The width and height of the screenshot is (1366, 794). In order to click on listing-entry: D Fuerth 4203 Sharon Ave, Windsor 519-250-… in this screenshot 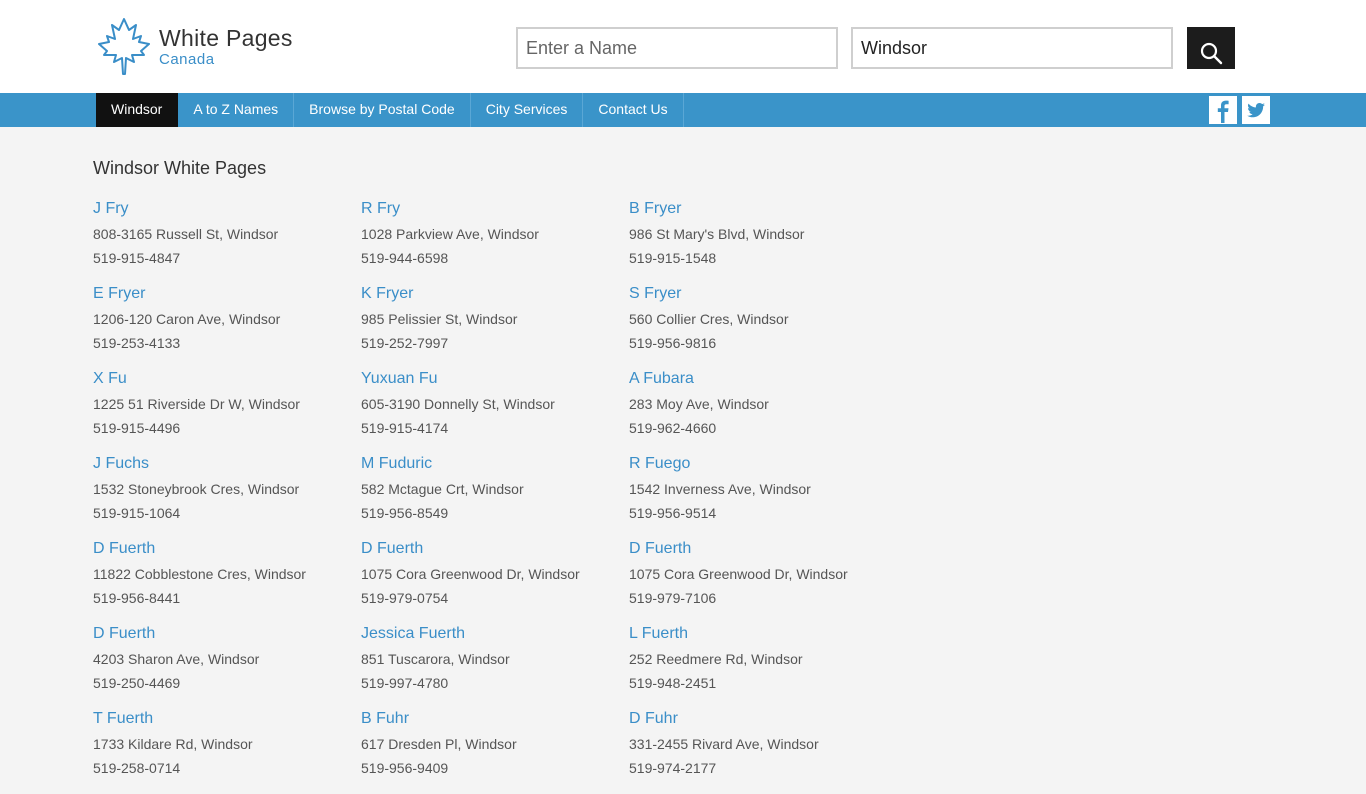, I will do `click(227, 666)`.